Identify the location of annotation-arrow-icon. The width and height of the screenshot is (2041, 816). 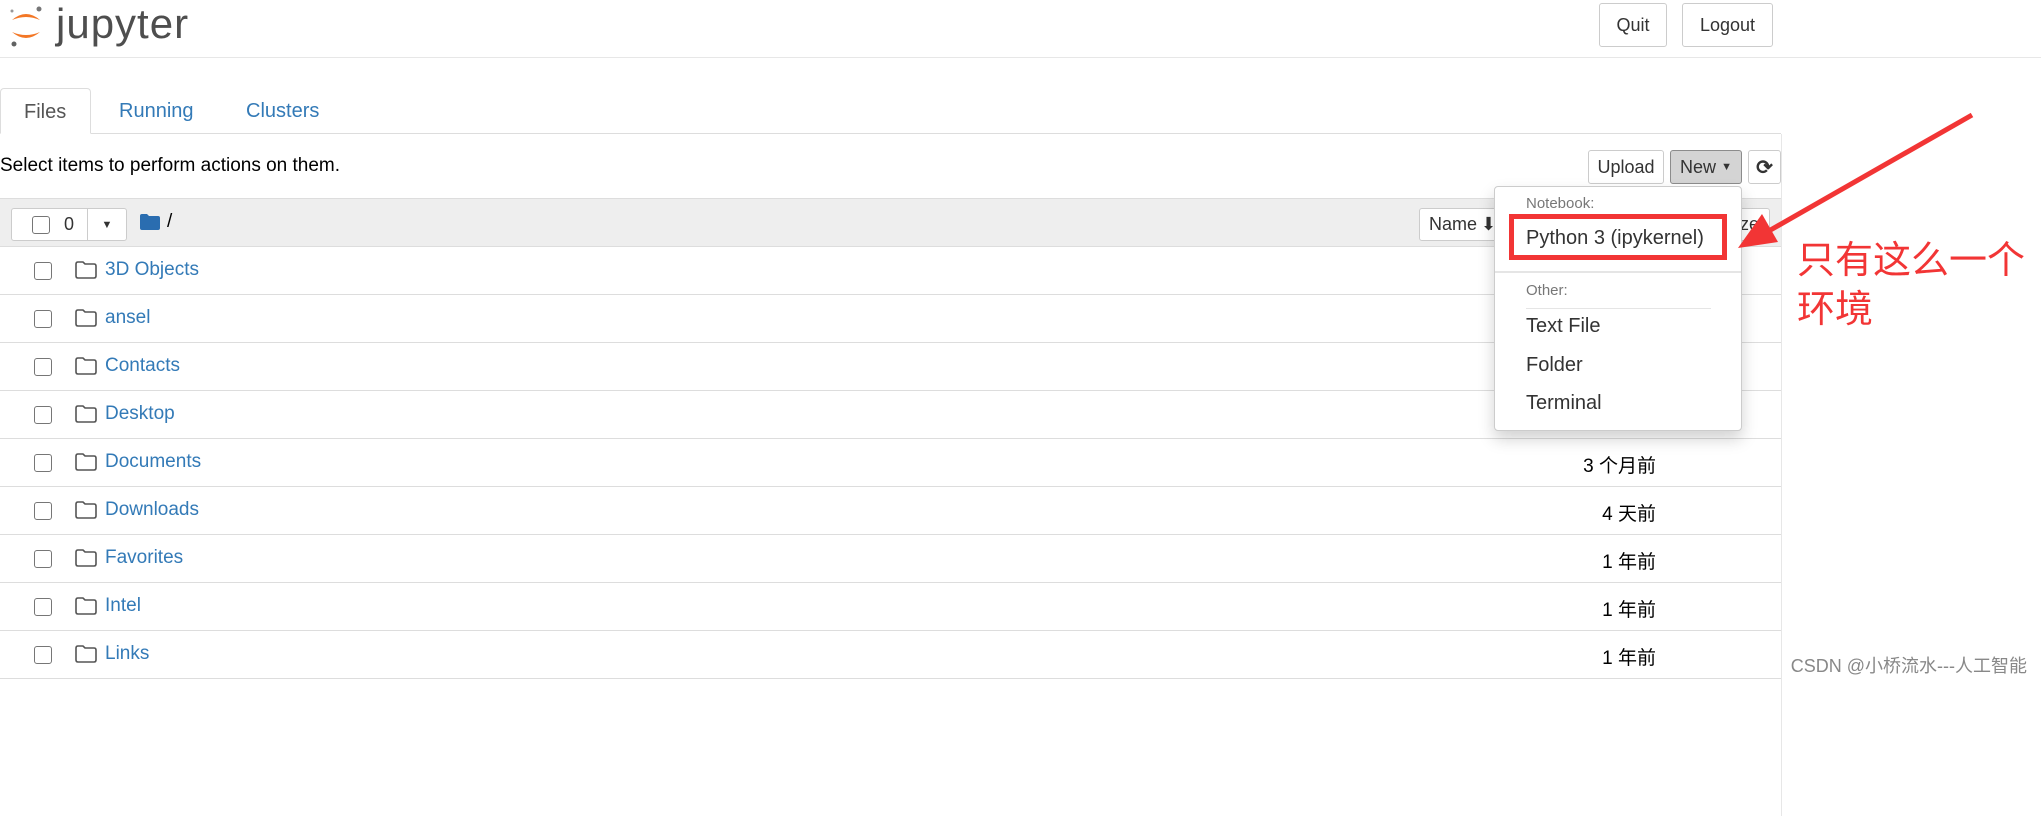
(1856, 180).